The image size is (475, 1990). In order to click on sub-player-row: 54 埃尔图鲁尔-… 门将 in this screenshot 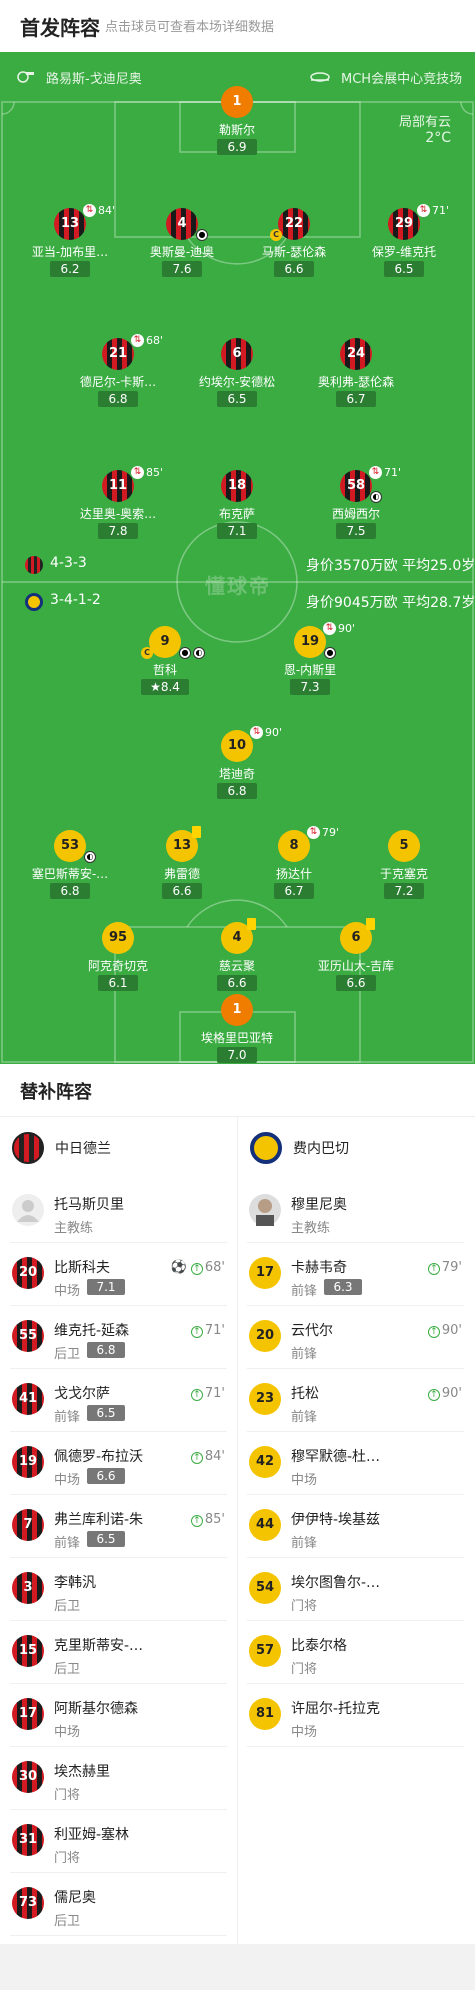, I will do `click(355, 1589)`.